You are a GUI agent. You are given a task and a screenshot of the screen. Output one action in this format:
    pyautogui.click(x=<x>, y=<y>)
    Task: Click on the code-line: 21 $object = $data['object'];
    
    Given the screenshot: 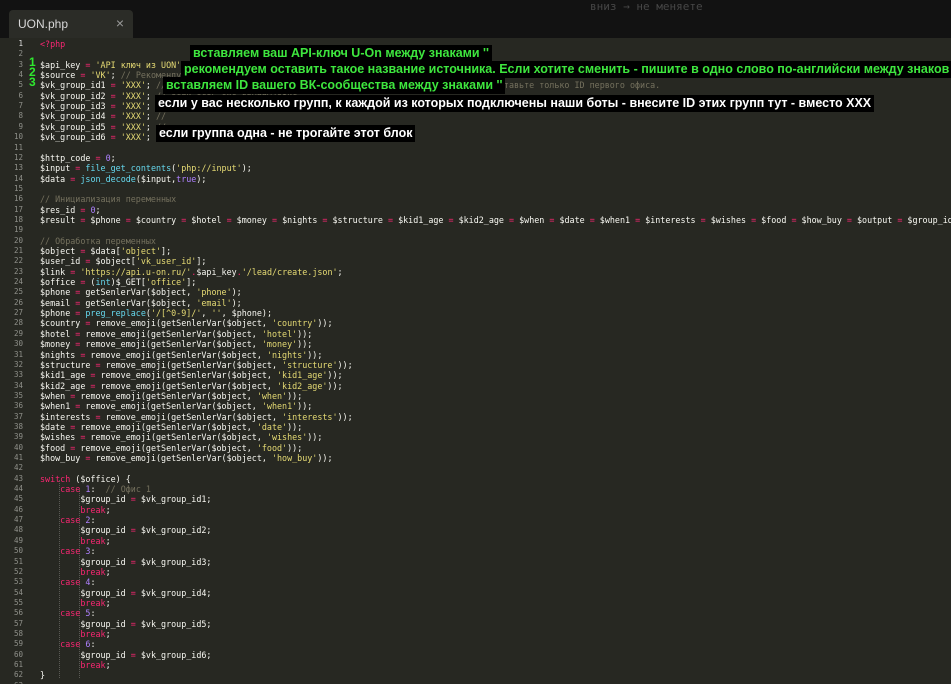 What is the action you would take?
    pyautogui.click(x=475, y=251)
    